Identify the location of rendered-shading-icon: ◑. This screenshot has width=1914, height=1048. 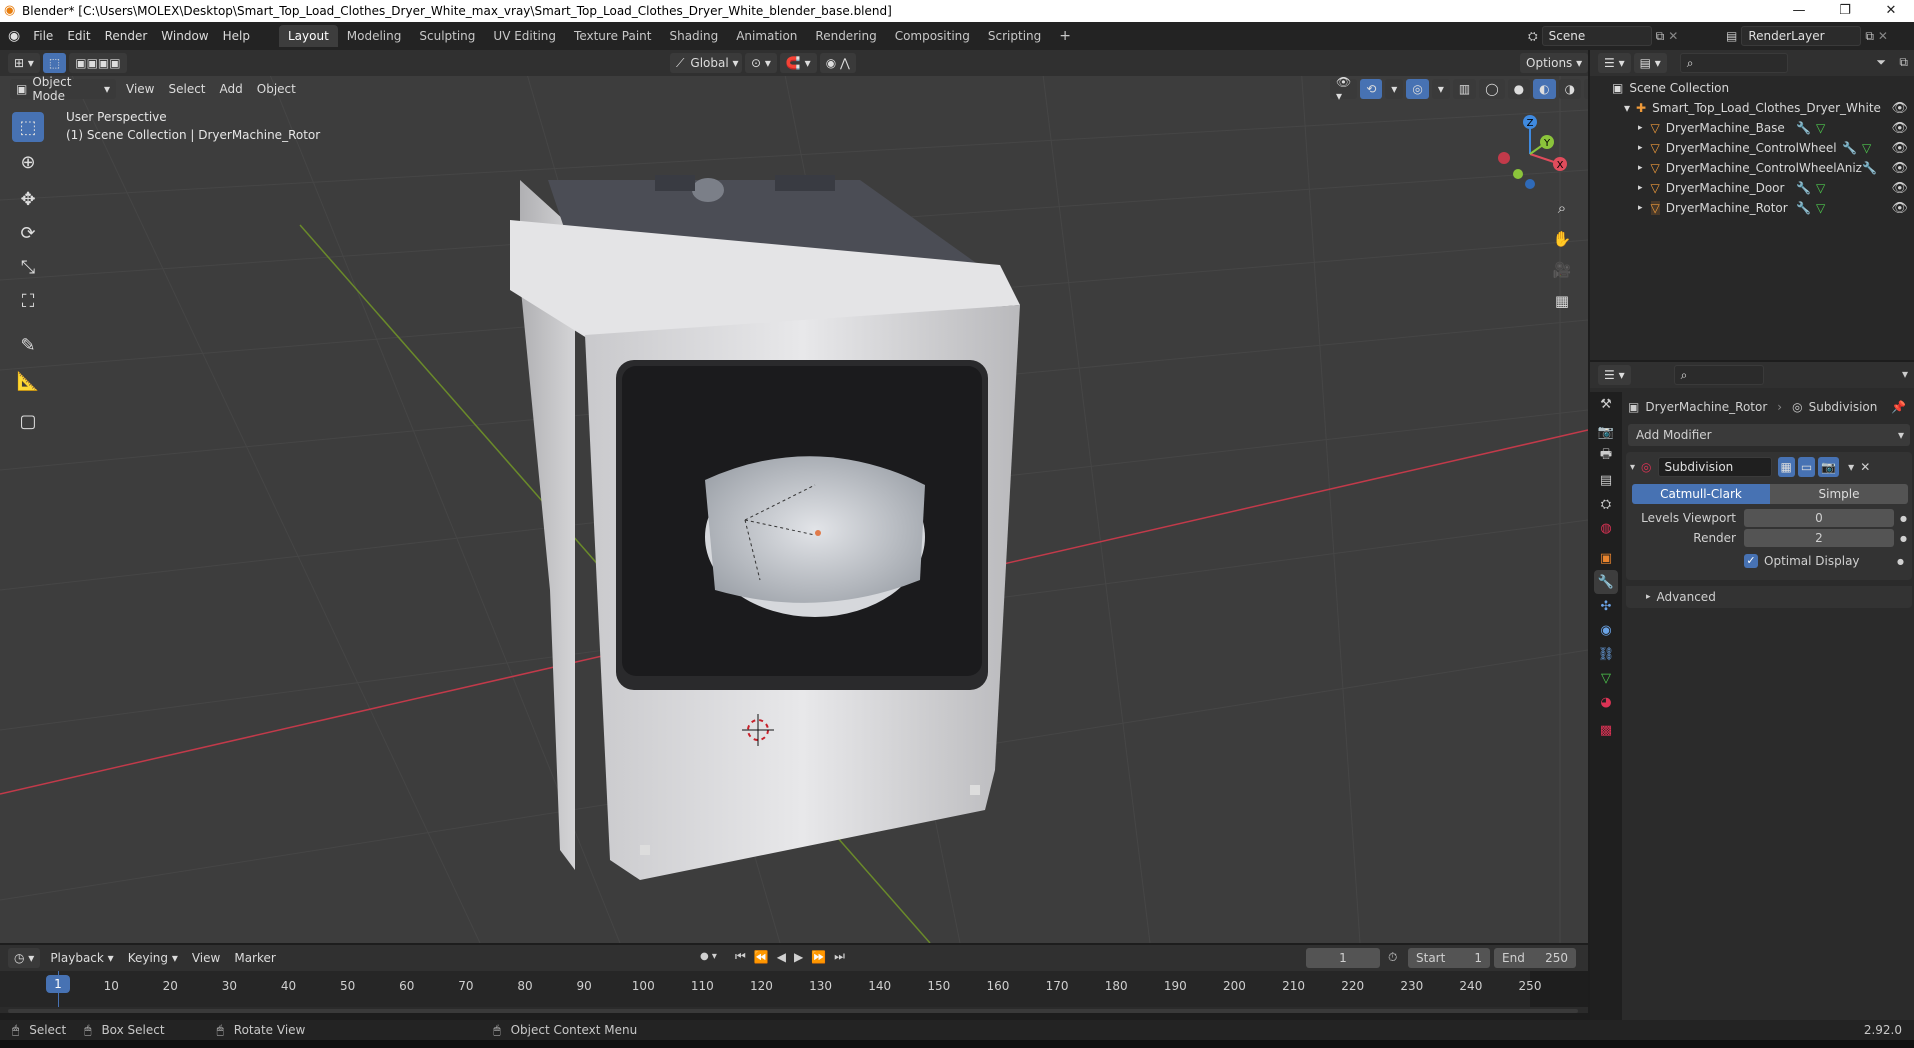
(1570, 89).